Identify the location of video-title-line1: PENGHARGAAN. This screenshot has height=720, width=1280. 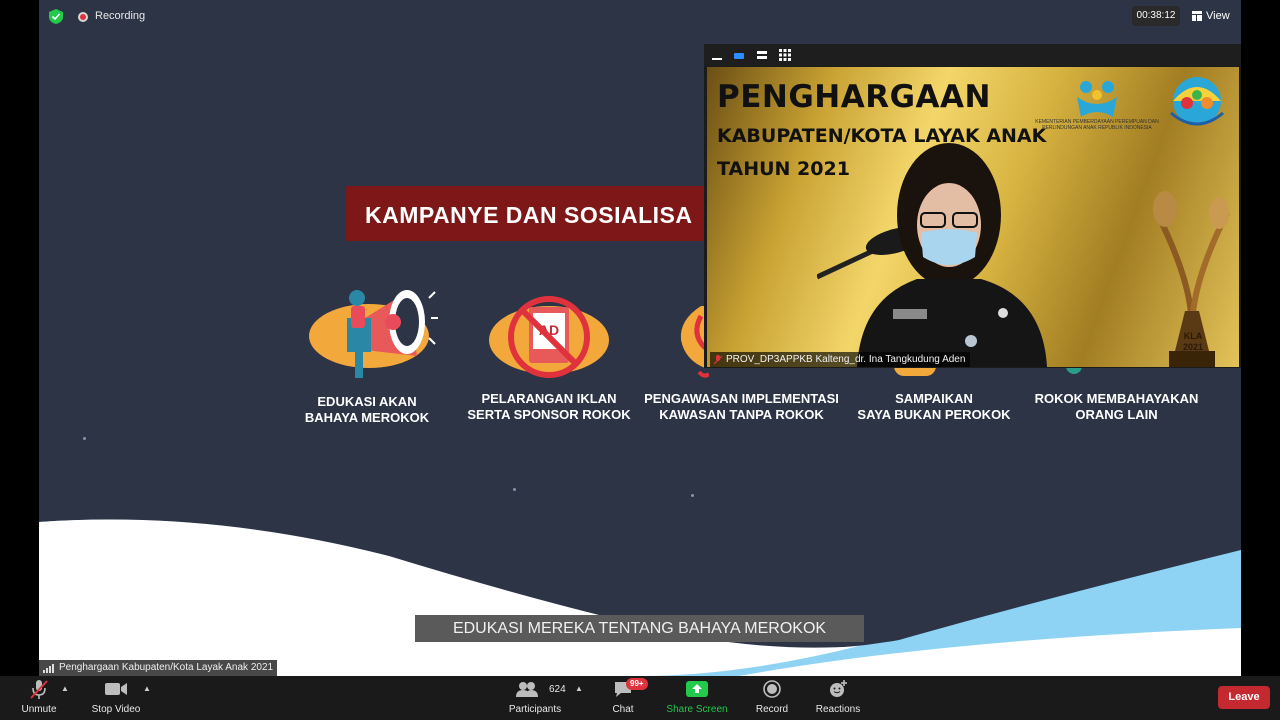
(854, 97).